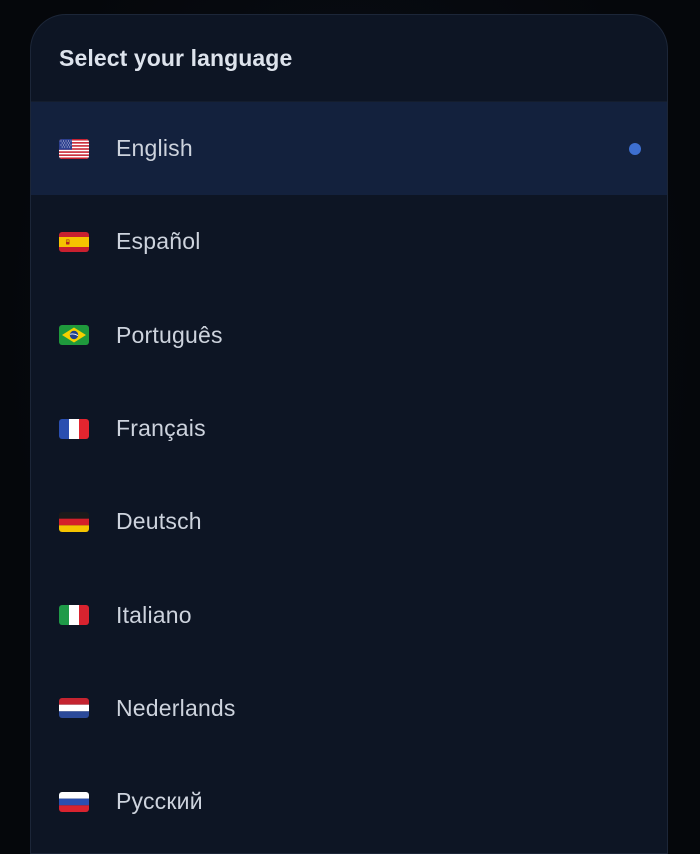  Describe the element at coordinates (349, 521) in the screenshot. I see `language-option-german: Deutsch` at that location.